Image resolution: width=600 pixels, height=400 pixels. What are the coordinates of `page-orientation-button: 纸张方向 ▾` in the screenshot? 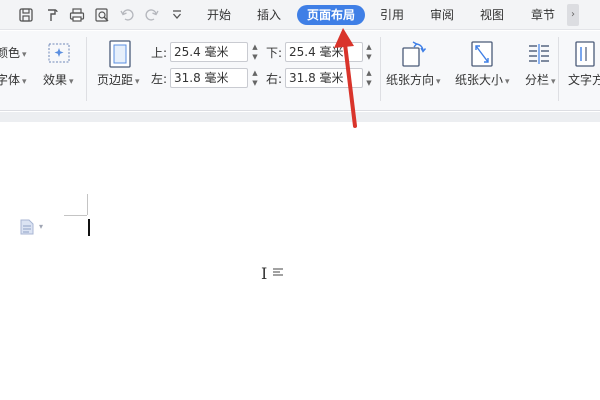 It's located at (413, 79).